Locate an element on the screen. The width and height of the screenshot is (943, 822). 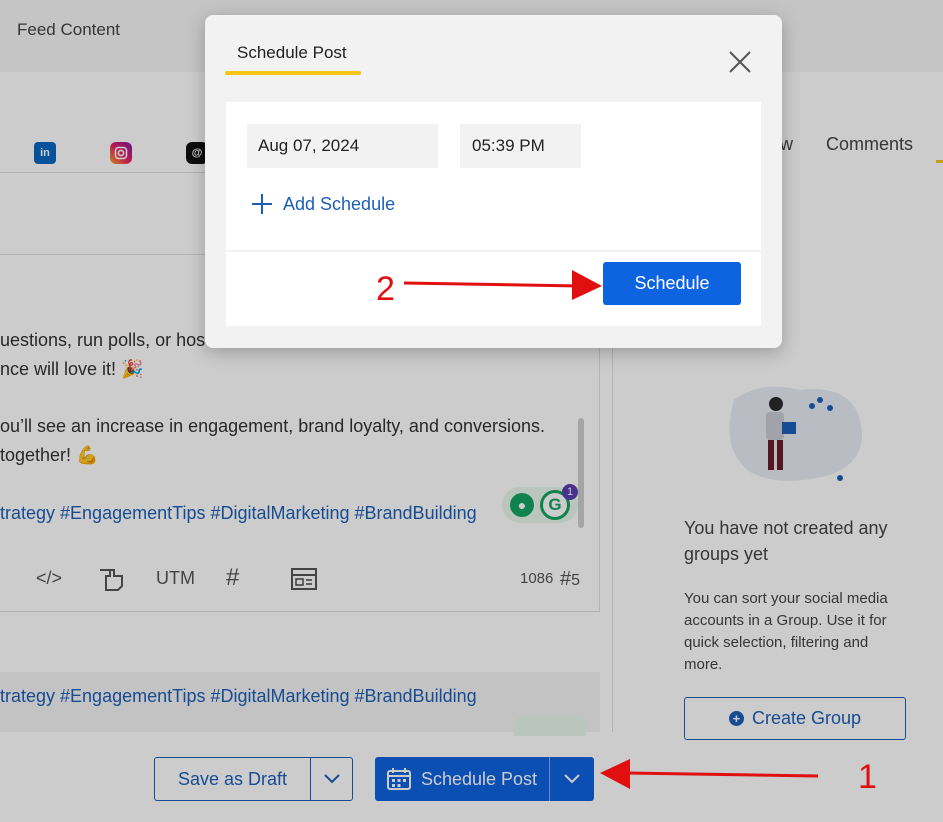
annotation-step-1: 1 is located at coordinates (867, 777).